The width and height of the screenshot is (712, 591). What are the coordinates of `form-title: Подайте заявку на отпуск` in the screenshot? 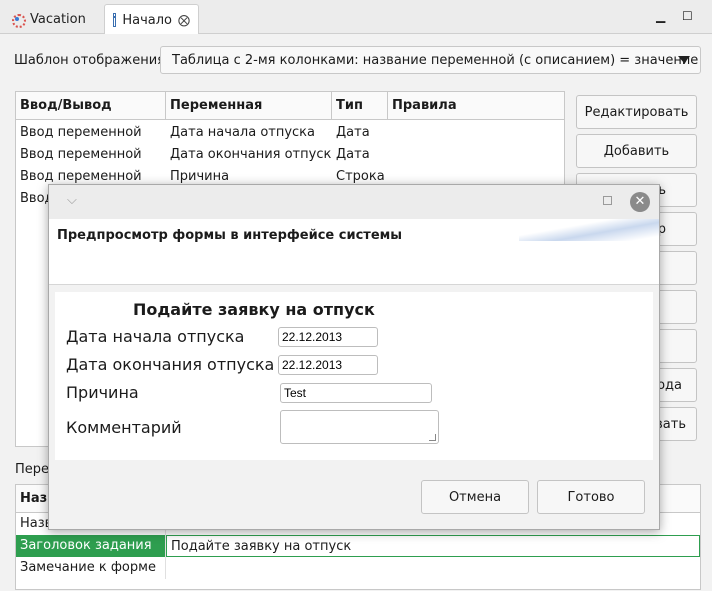 It's located at (254, 309).